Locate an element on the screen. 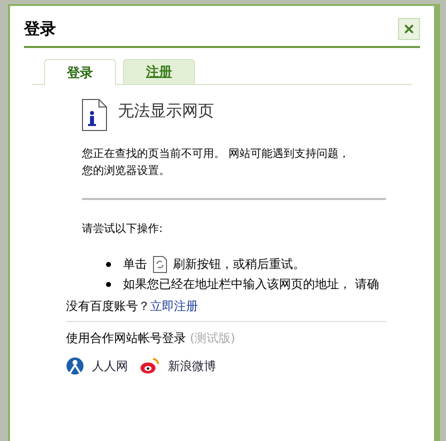 The height and width of the screenshot is (441, 446). renren-logo-icon is located at coordinates (75, 366).